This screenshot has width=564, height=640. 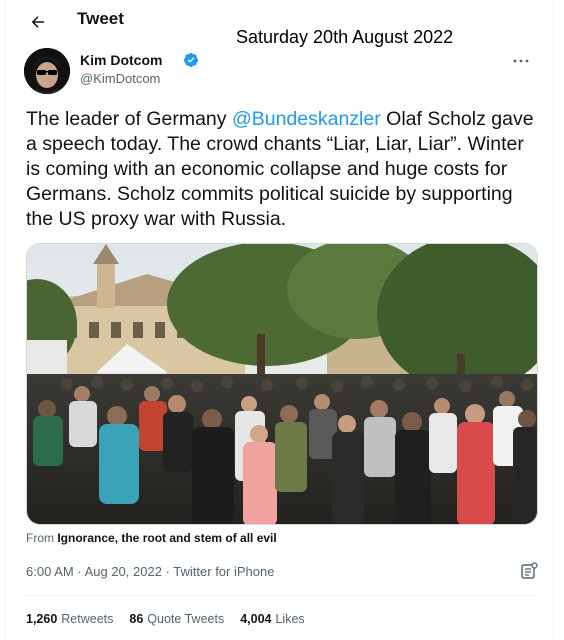 I want to click on engagement-stats: 1,260 Retweets 86 Quote Tweets 4,004 Likes, so click(x=165, y=619).